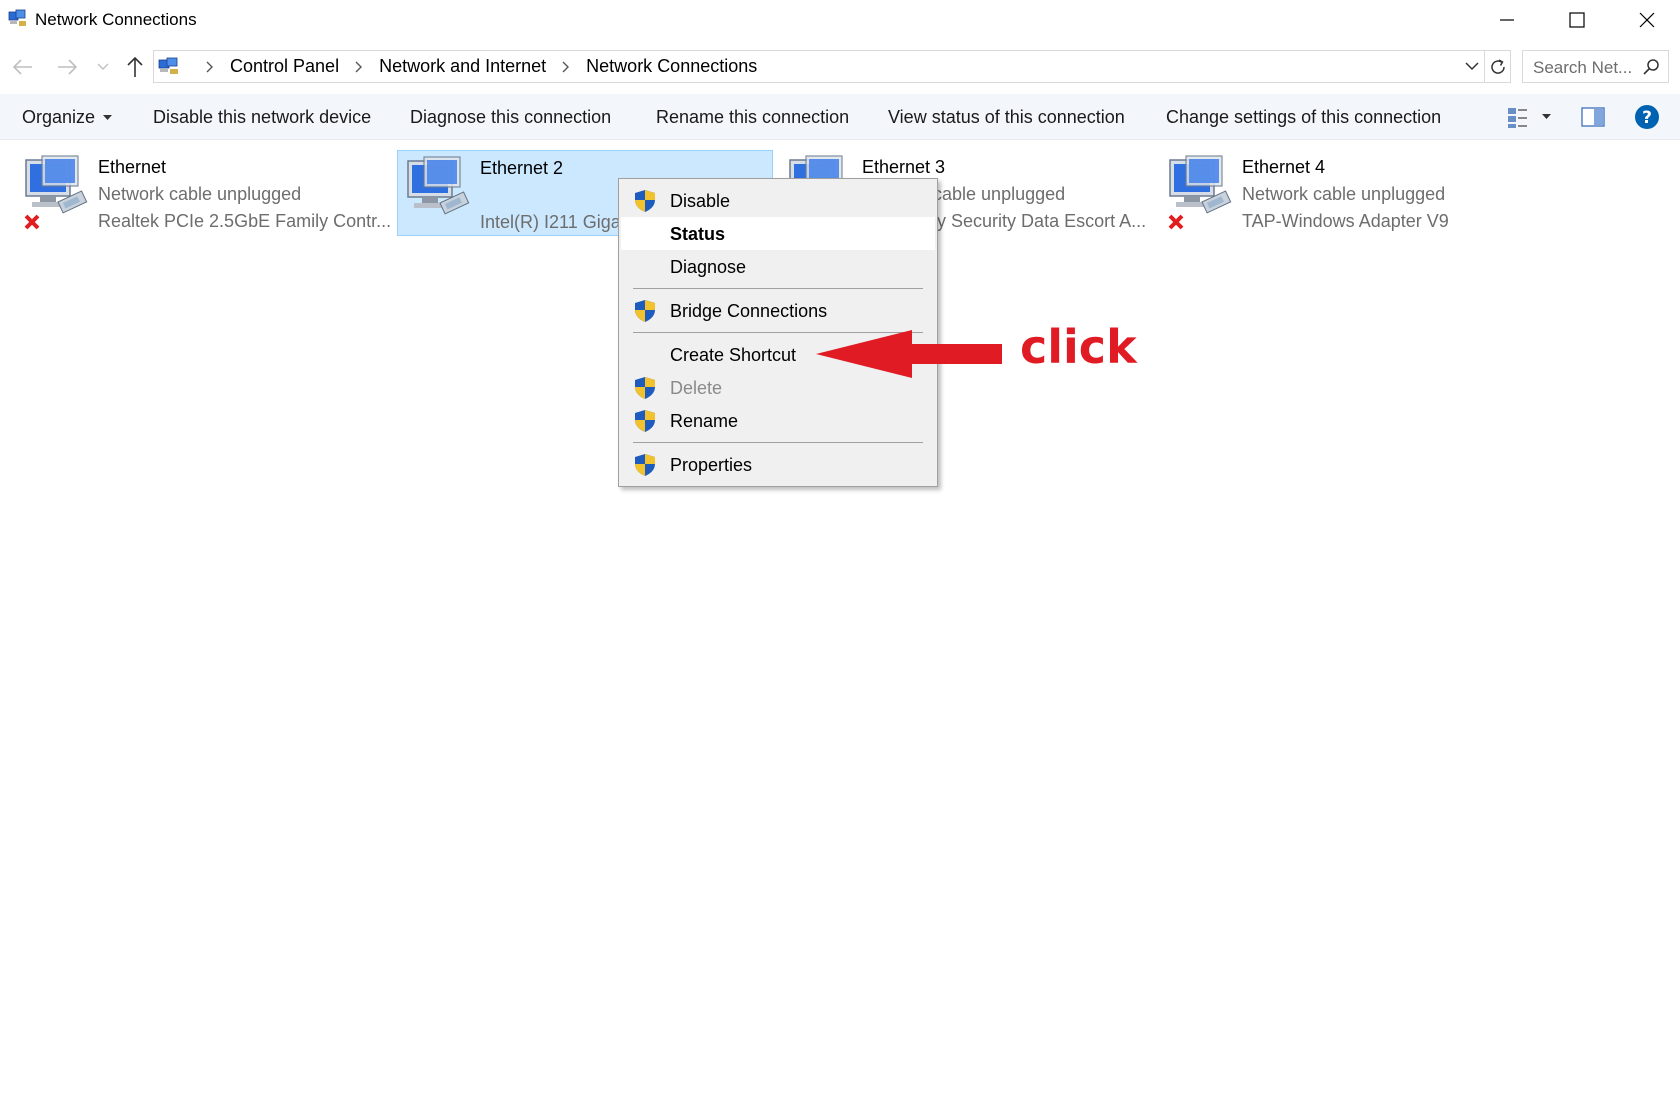  I want to click on connection-name: Ethernet 4, so click(1284, 167).